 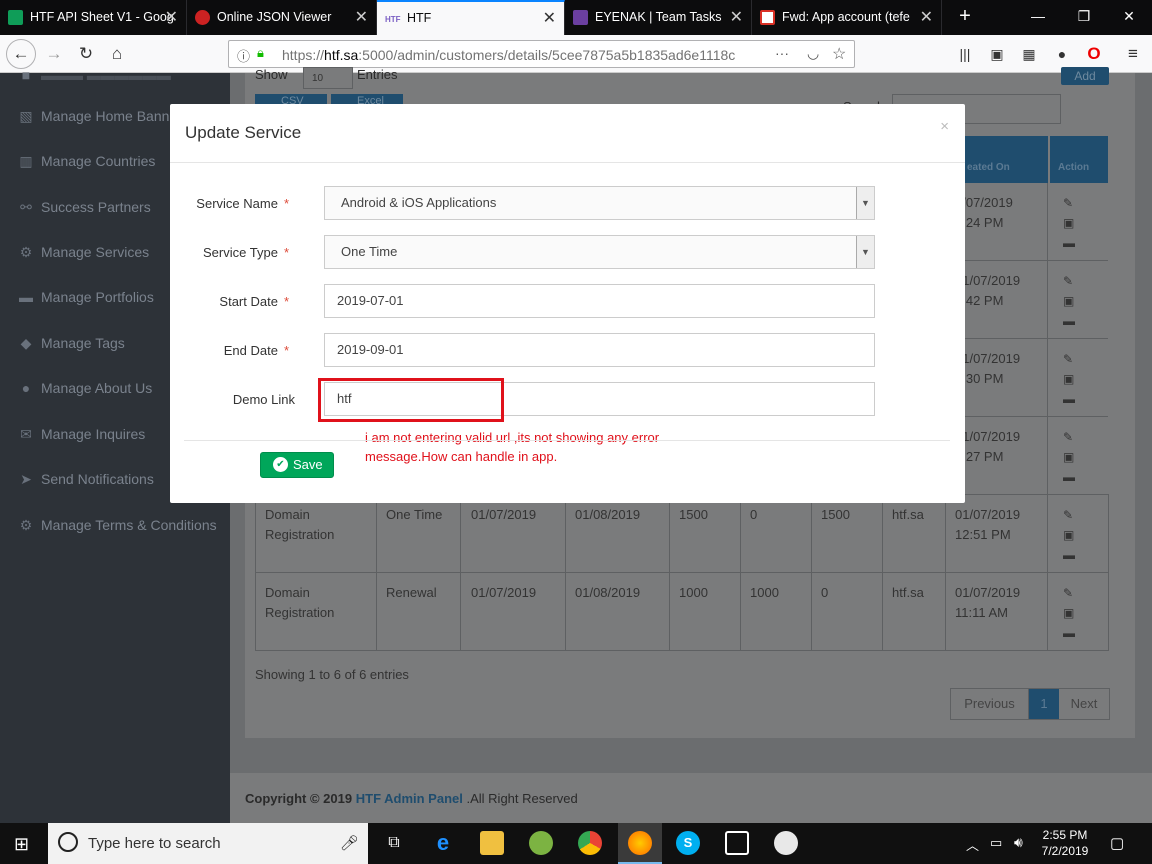 What do you see at coordinates (599, 350) in the screenshot?
I see `end-date-input: 2019-09-01` at bounding box center [599, 350].